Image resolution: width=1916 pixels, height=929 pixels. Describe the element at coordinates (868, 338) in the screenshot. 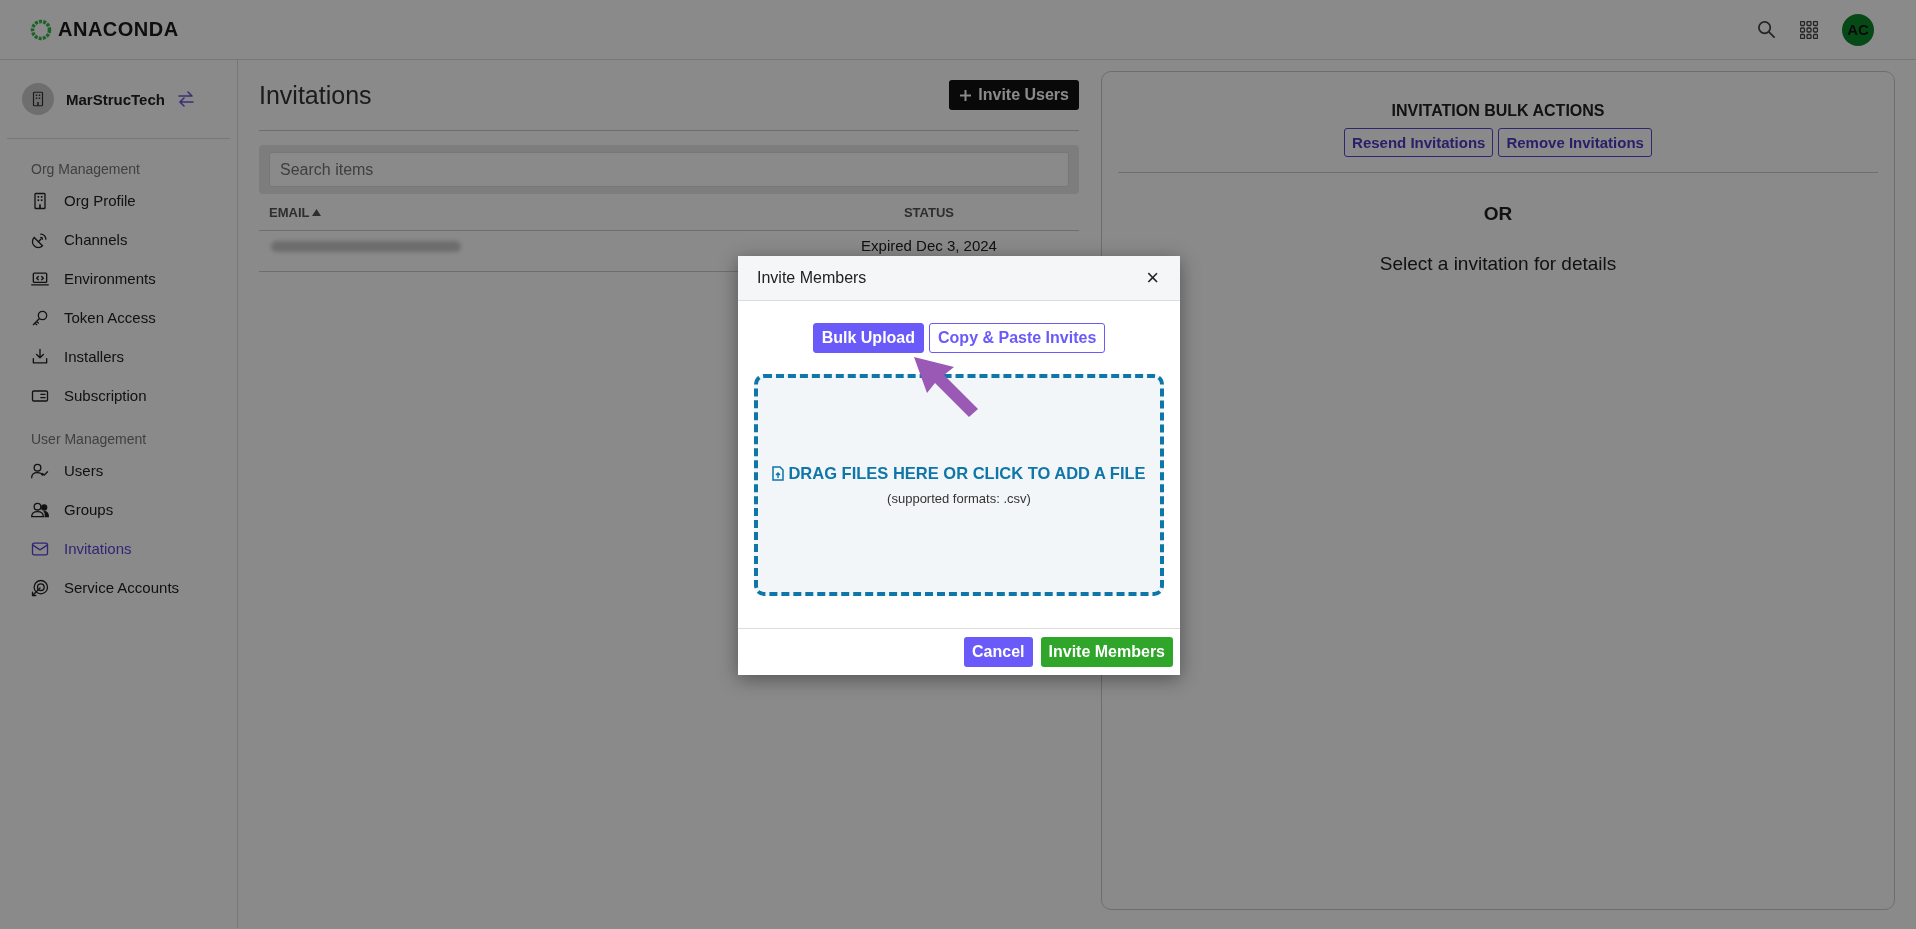

I see `tab: Bulk Upload` at that location.